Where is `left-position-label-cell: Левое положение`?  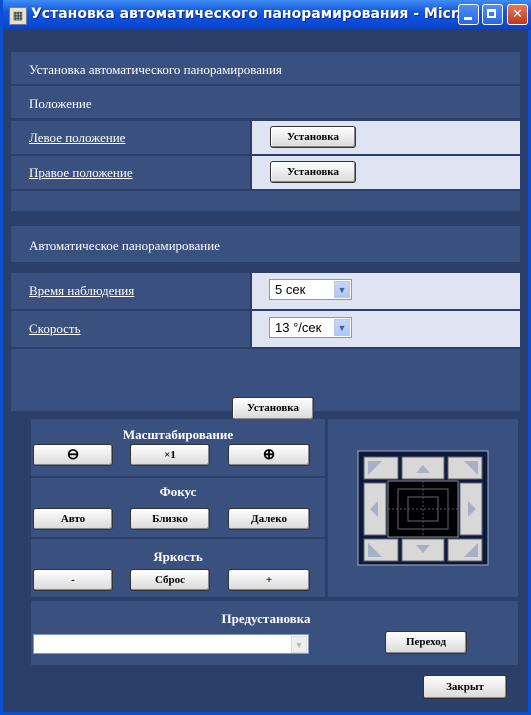 left-position-label-cell: Левое положение is located at coordinates (130, 137).